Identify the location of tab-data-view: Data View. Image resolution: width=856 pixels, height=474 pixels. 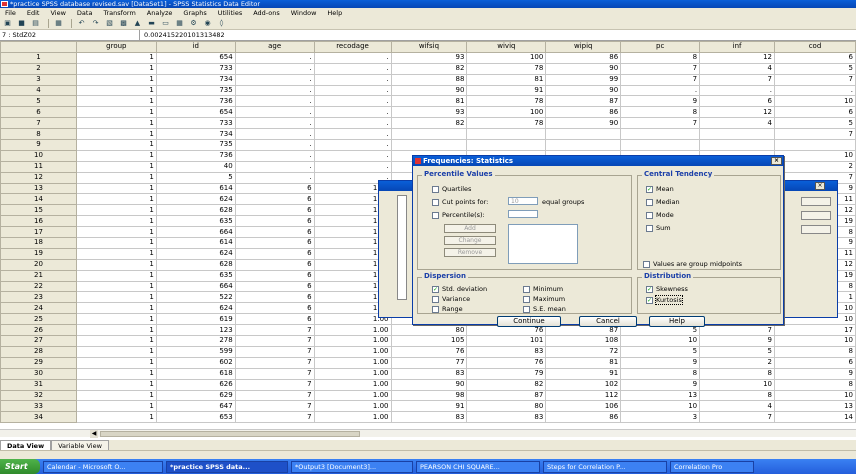
(26, 445).